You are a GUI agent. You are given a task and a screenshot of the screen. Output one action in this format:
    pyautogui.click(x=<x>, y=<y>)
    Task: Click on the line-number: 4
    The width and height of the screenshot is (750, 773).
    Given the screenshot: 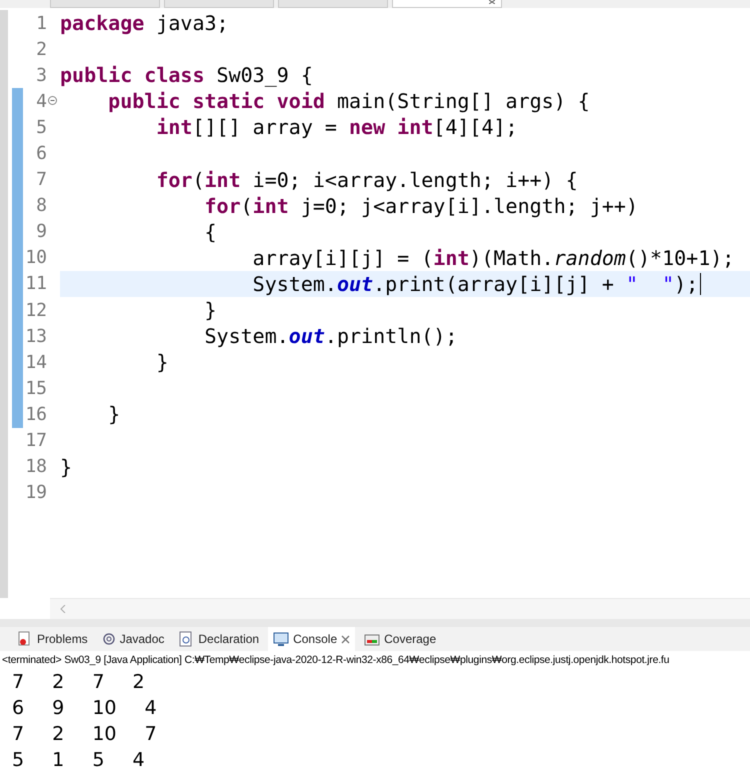 What is the action you would take?
    pyautogui.click(x=41, y=101)
    